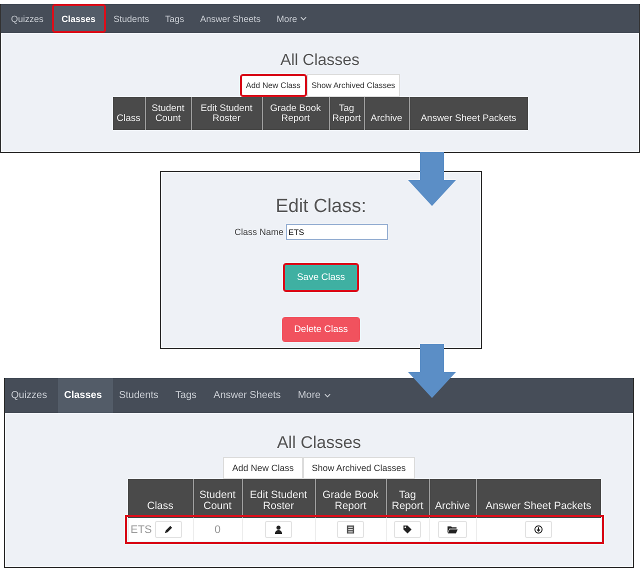 Image resolution: width=640 pixels, height=571 pixels. I want to click on delete-button: Delete Class, so click(321, 329).